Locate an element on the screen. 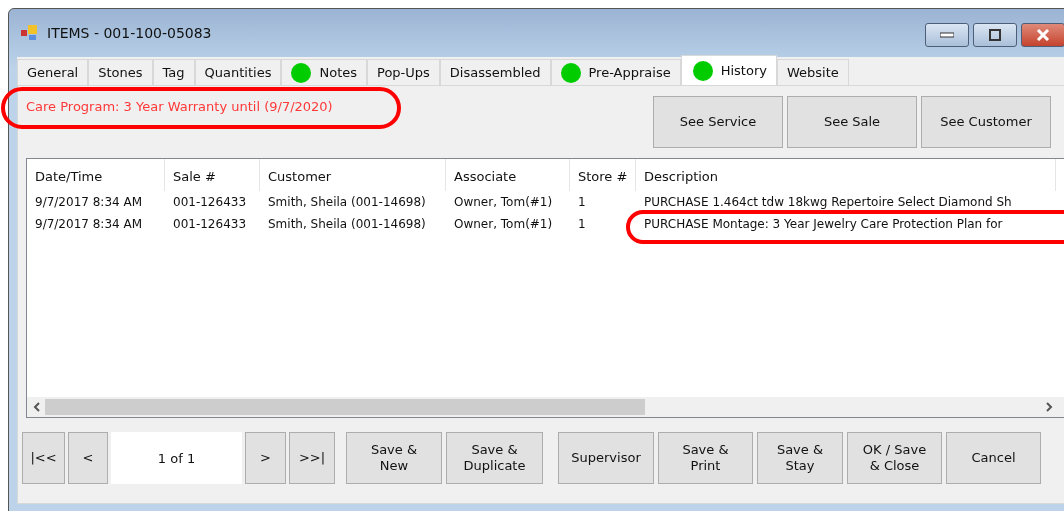 This screenshot has width=1064, height=511. minimize-button is located at coordinates (947, 35).